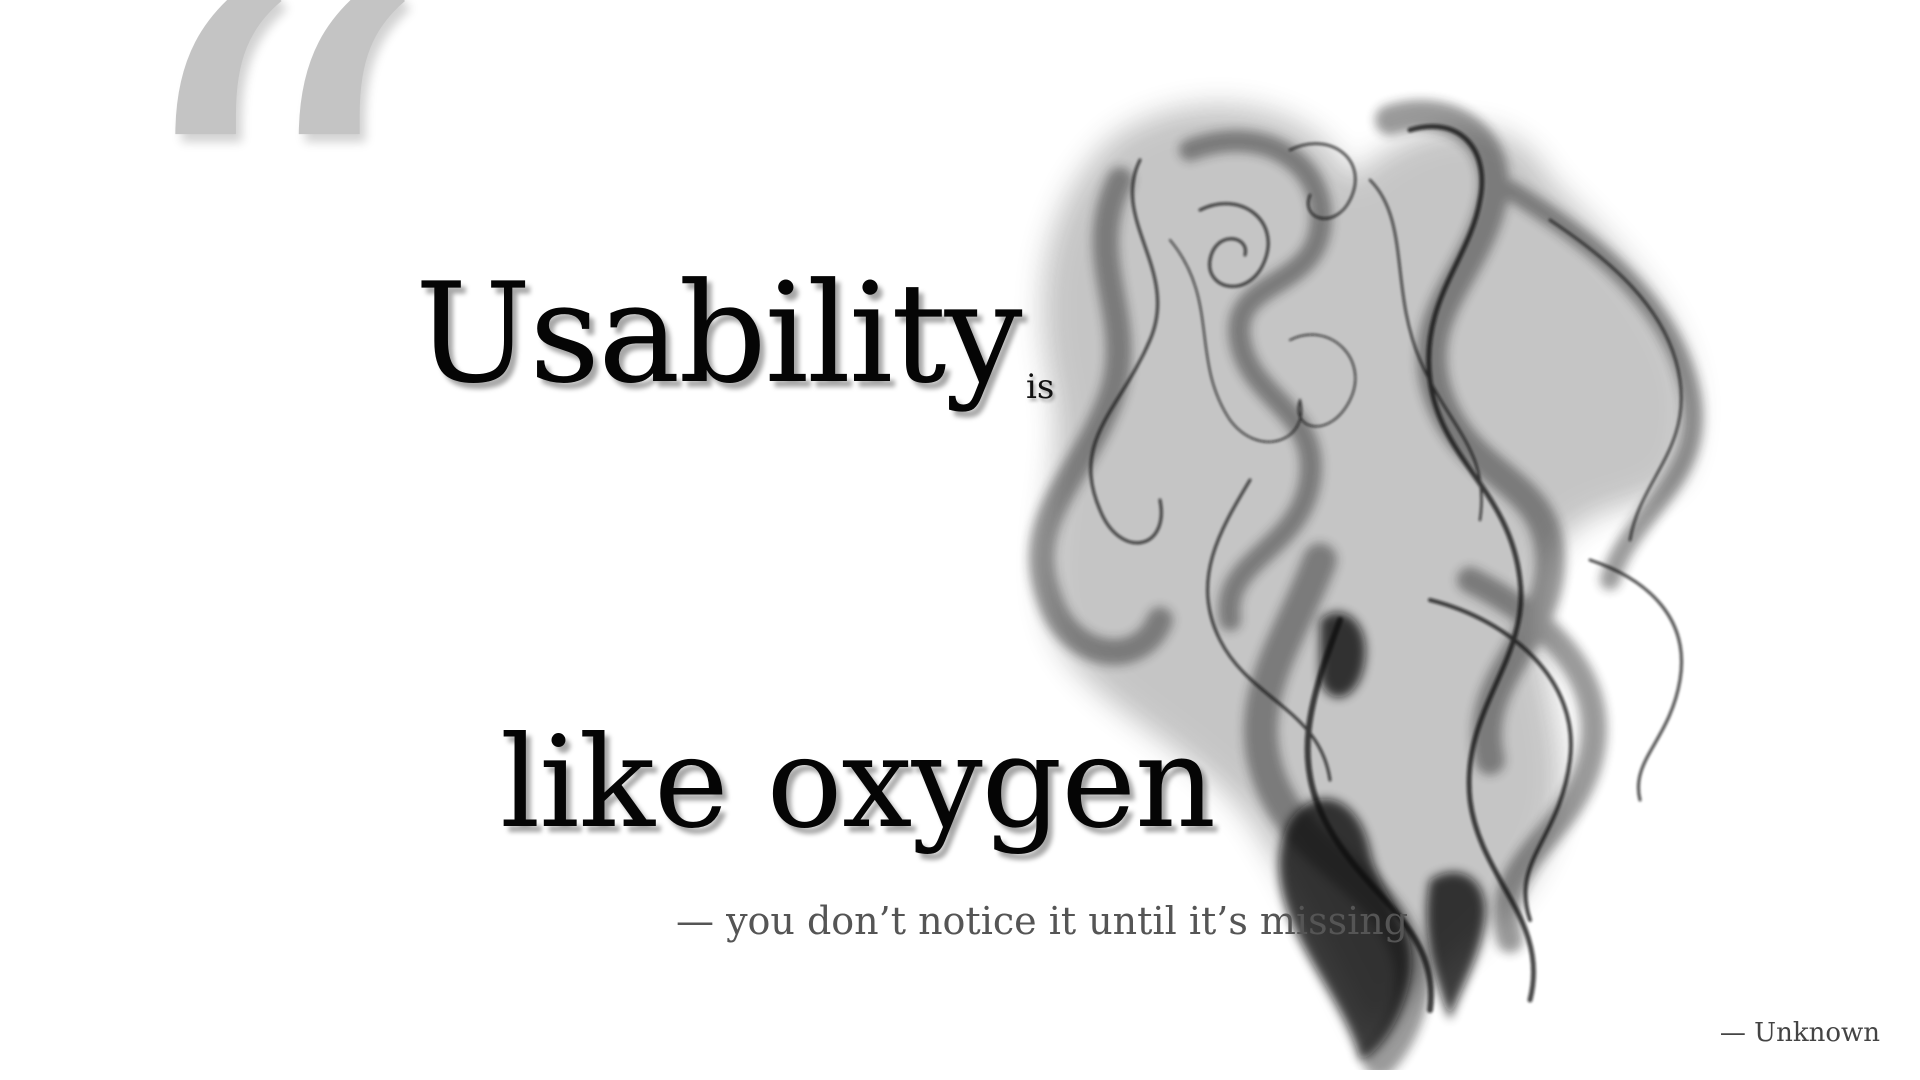 The width and height of the screenshot is (1920, 1080). What do you see at coordinates (1040, 387) in the screenshot?
I see `headline-is: is` at bounding box center [1040, 387].